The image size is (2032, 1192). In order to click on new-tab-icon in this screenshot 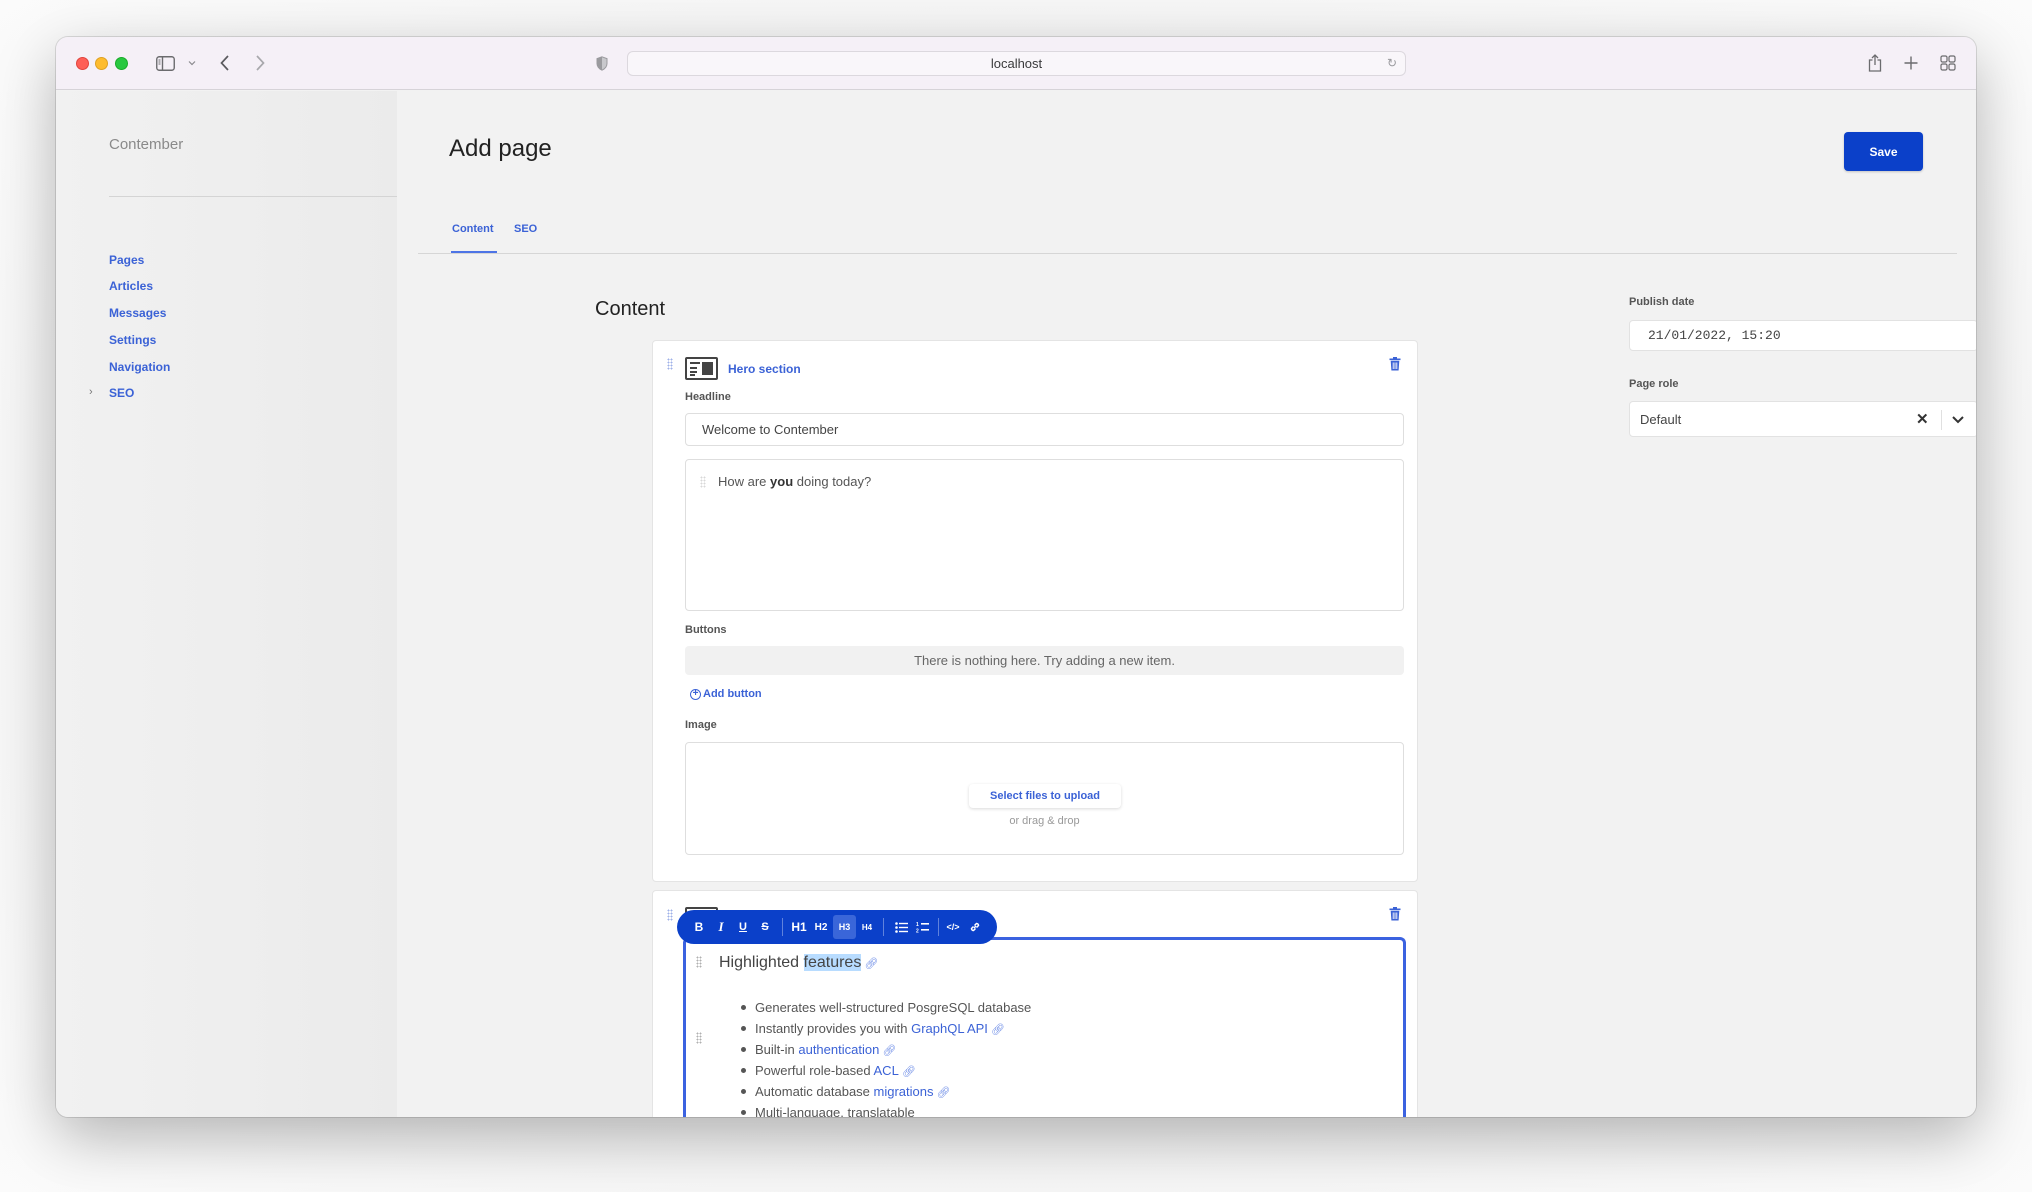, I will do `click(1911, 63)`.